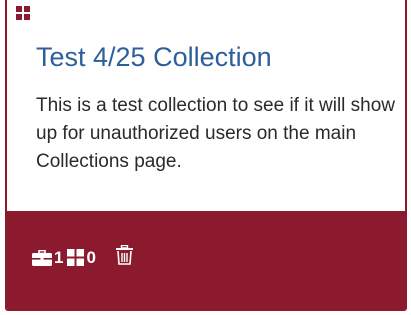 This screenshot has width=411, height=315. What do you see at coordinates (154, 57) in the screenshot?
I see `collection-title: Test 4/25 Collection` at bounding box center [154, 57].